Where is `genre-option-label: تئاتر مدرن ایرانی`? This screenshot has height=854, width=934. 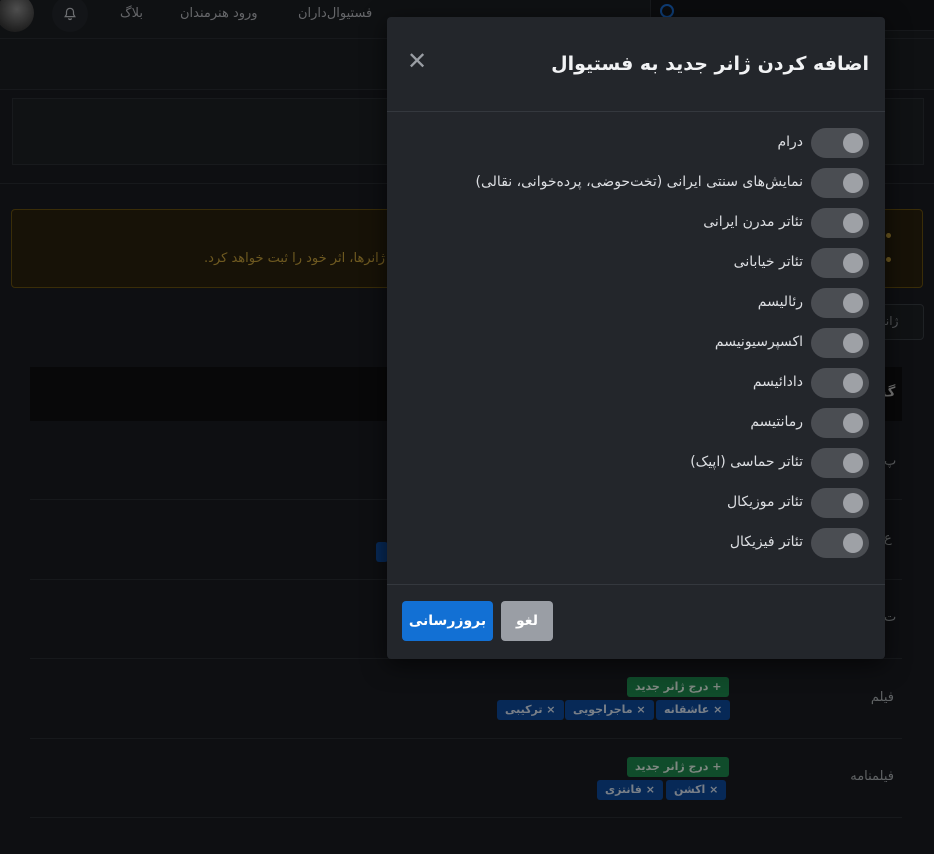
genre-option-label: تئاتر مدرن ایرانی is located at coordinates (753, 222).